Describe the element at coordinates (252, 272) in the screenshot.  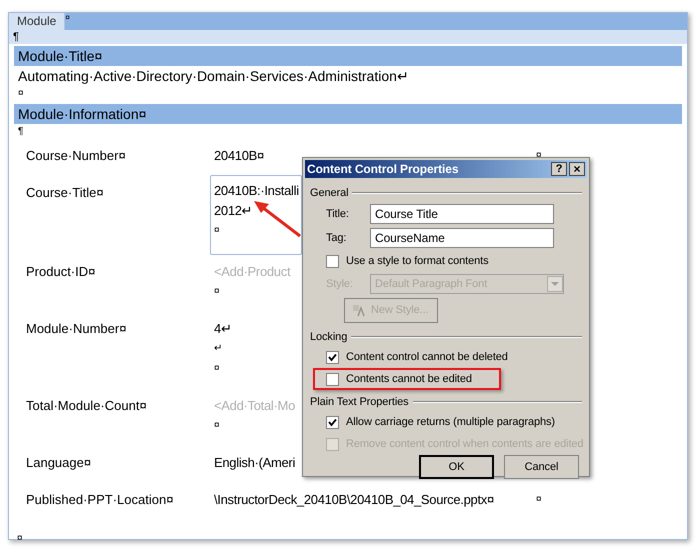
I see `placeholder-text: <Add·Product` at that location.